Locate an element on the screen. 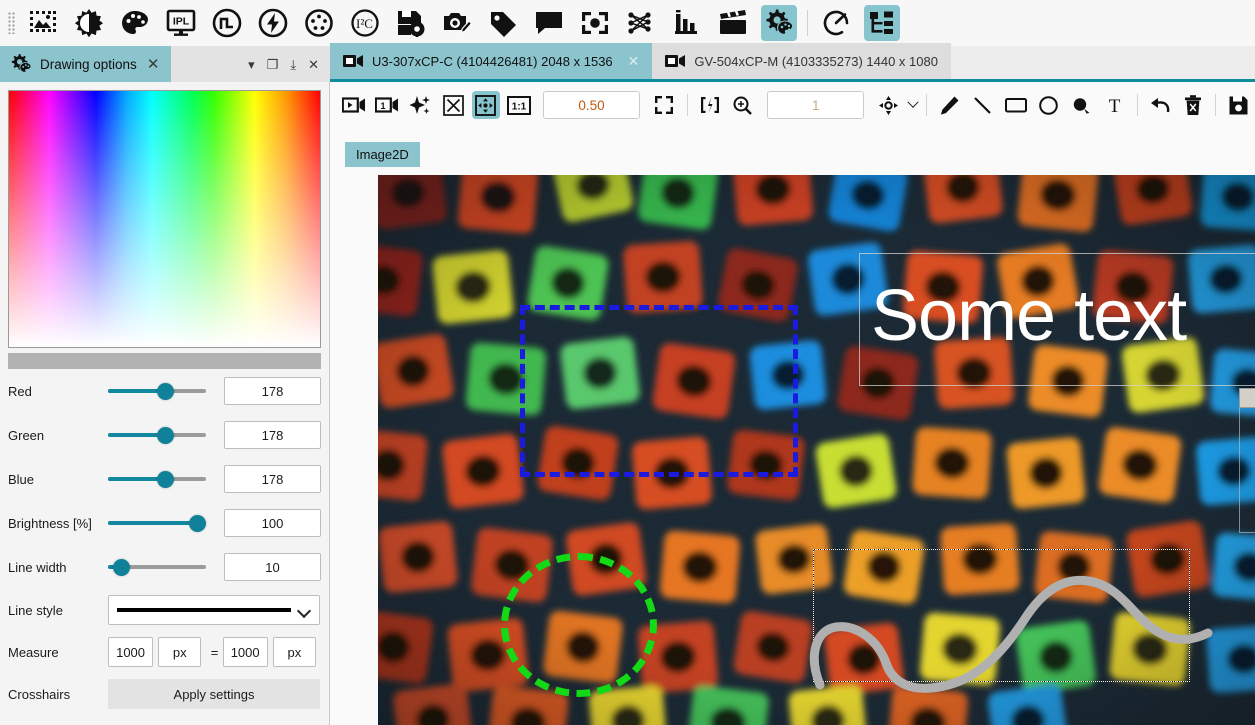 The width and height of the screenshot is (1255, 725). circle-icon is located at coordinates (1048, 105).